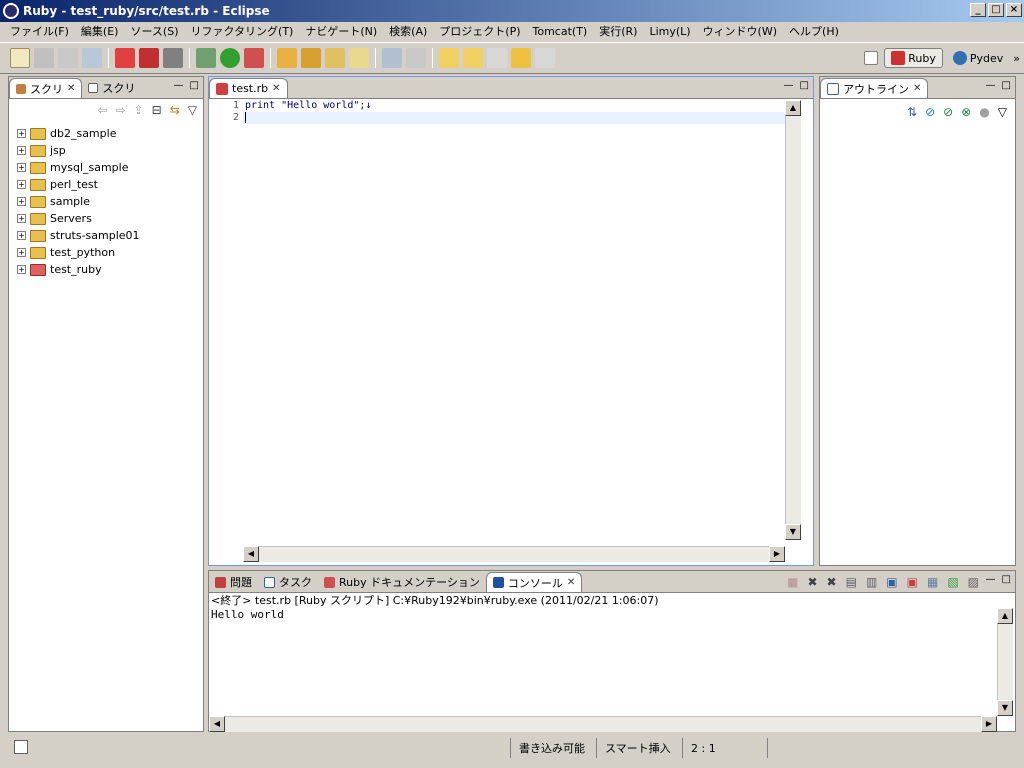 This screenshot has height=768, width=1024. Describe the element at coordinates (996, 10) in the screenshot. I see `maximize-button: □` at that location.